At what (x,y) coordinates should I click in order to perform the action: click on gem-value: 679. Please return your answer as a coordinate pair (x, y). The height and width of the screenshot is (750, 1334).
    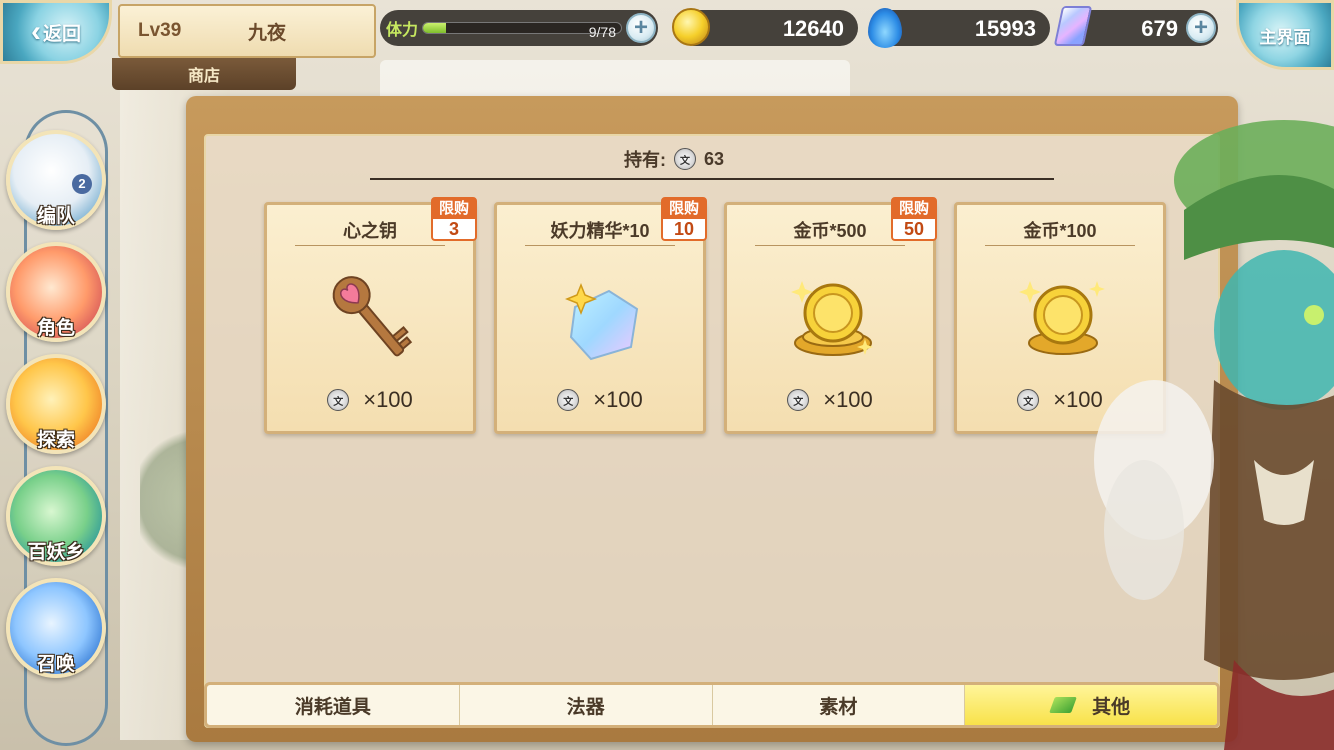
    Looking at the image, I should click on (1159, 28).